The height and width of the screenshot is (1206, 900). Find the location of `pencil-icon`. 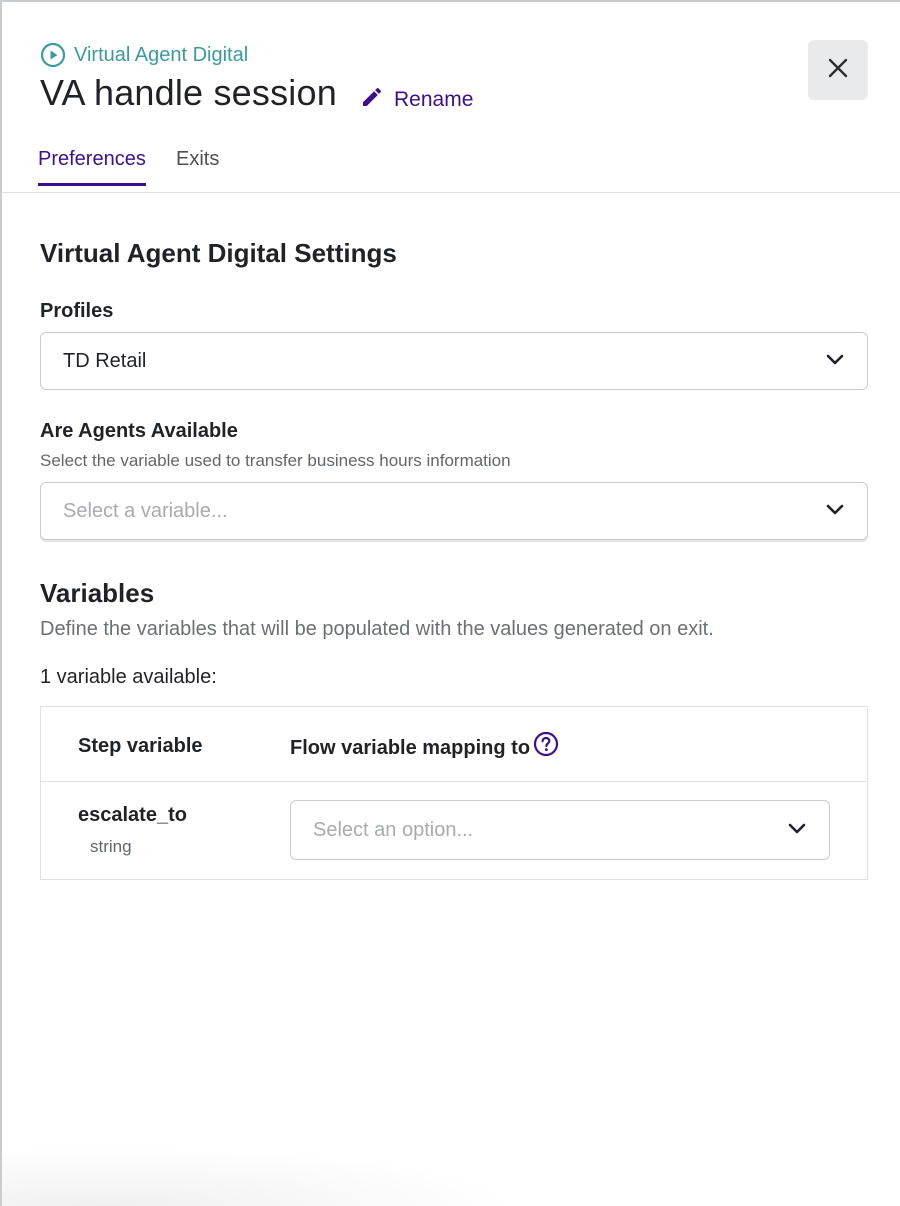

pencil-icon is located at coordinates (372, 100).